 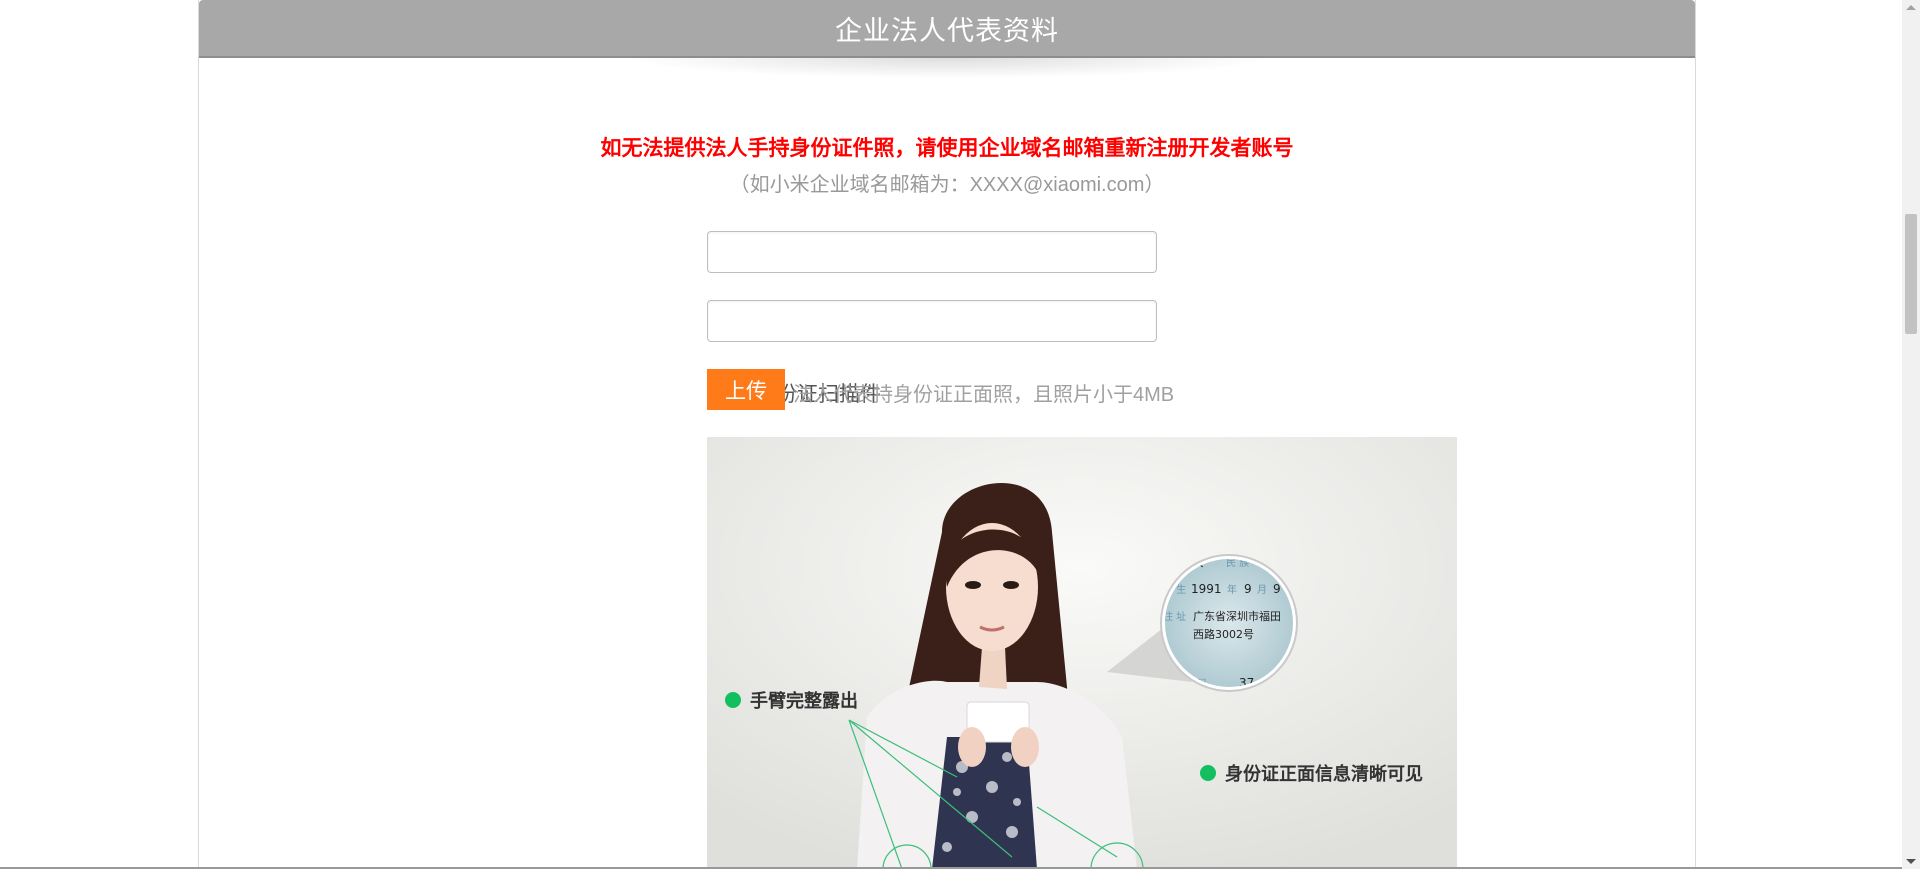 I want to click on legal-rep-name-input, so click(x=932, y=252).